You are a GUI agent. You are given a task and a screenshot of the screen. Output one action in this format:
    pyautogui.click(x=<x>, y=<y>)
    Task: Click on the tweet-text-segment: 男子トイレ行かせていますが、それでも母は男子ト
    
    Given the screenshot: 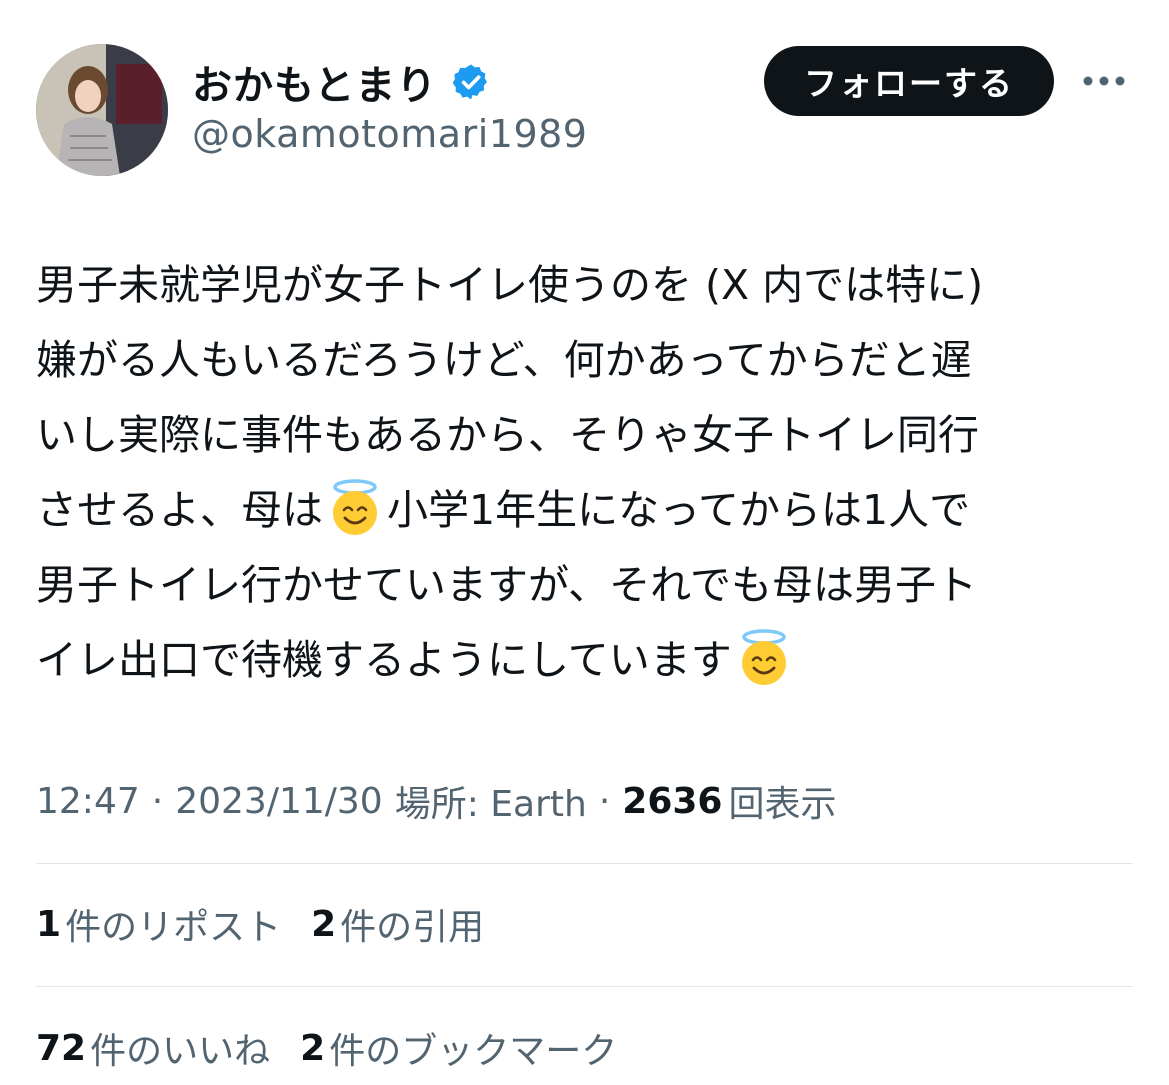 What is the action you would take?
    pyautogui.click(x=506, y=585)
    